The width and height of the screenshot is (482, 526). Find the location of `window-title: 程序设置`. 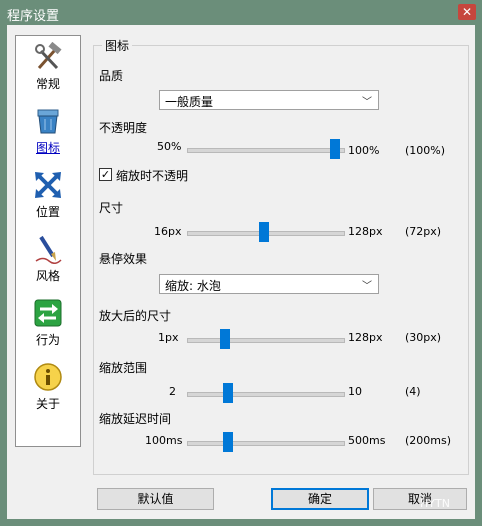

window-title: 程序设置 is located at coordinates (33, 16).